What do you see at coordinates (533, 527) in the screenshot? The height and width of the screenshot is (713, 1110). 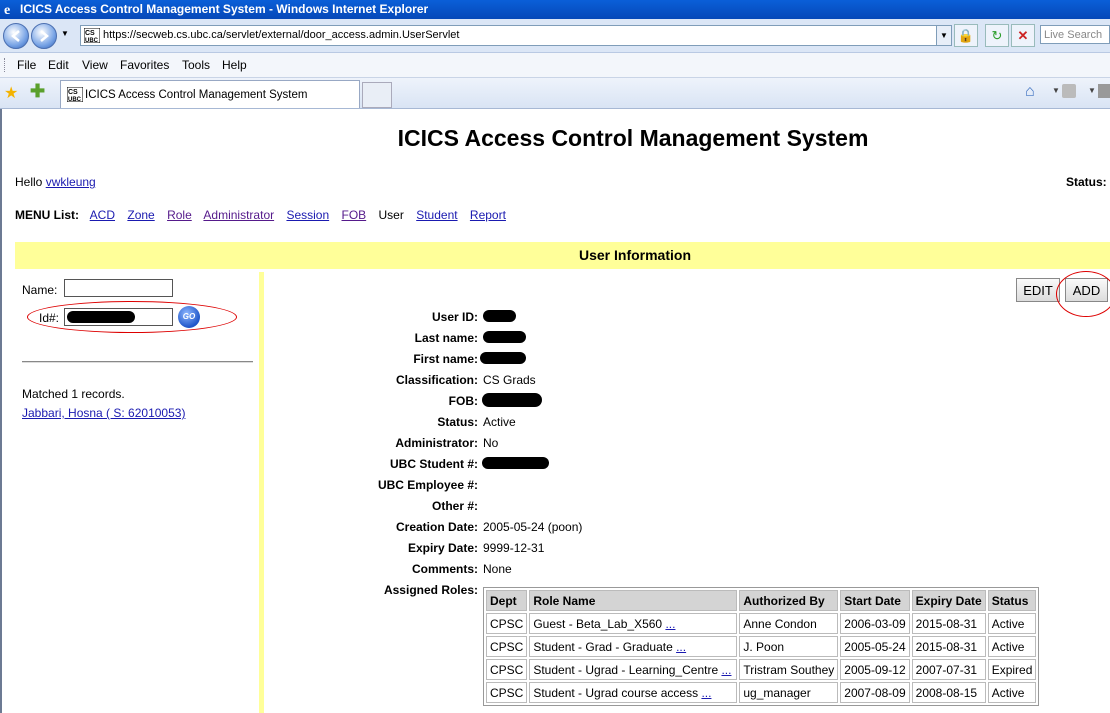 I see `field-value: 2005-05-24 (poon)` at bounding box center [533, 527].